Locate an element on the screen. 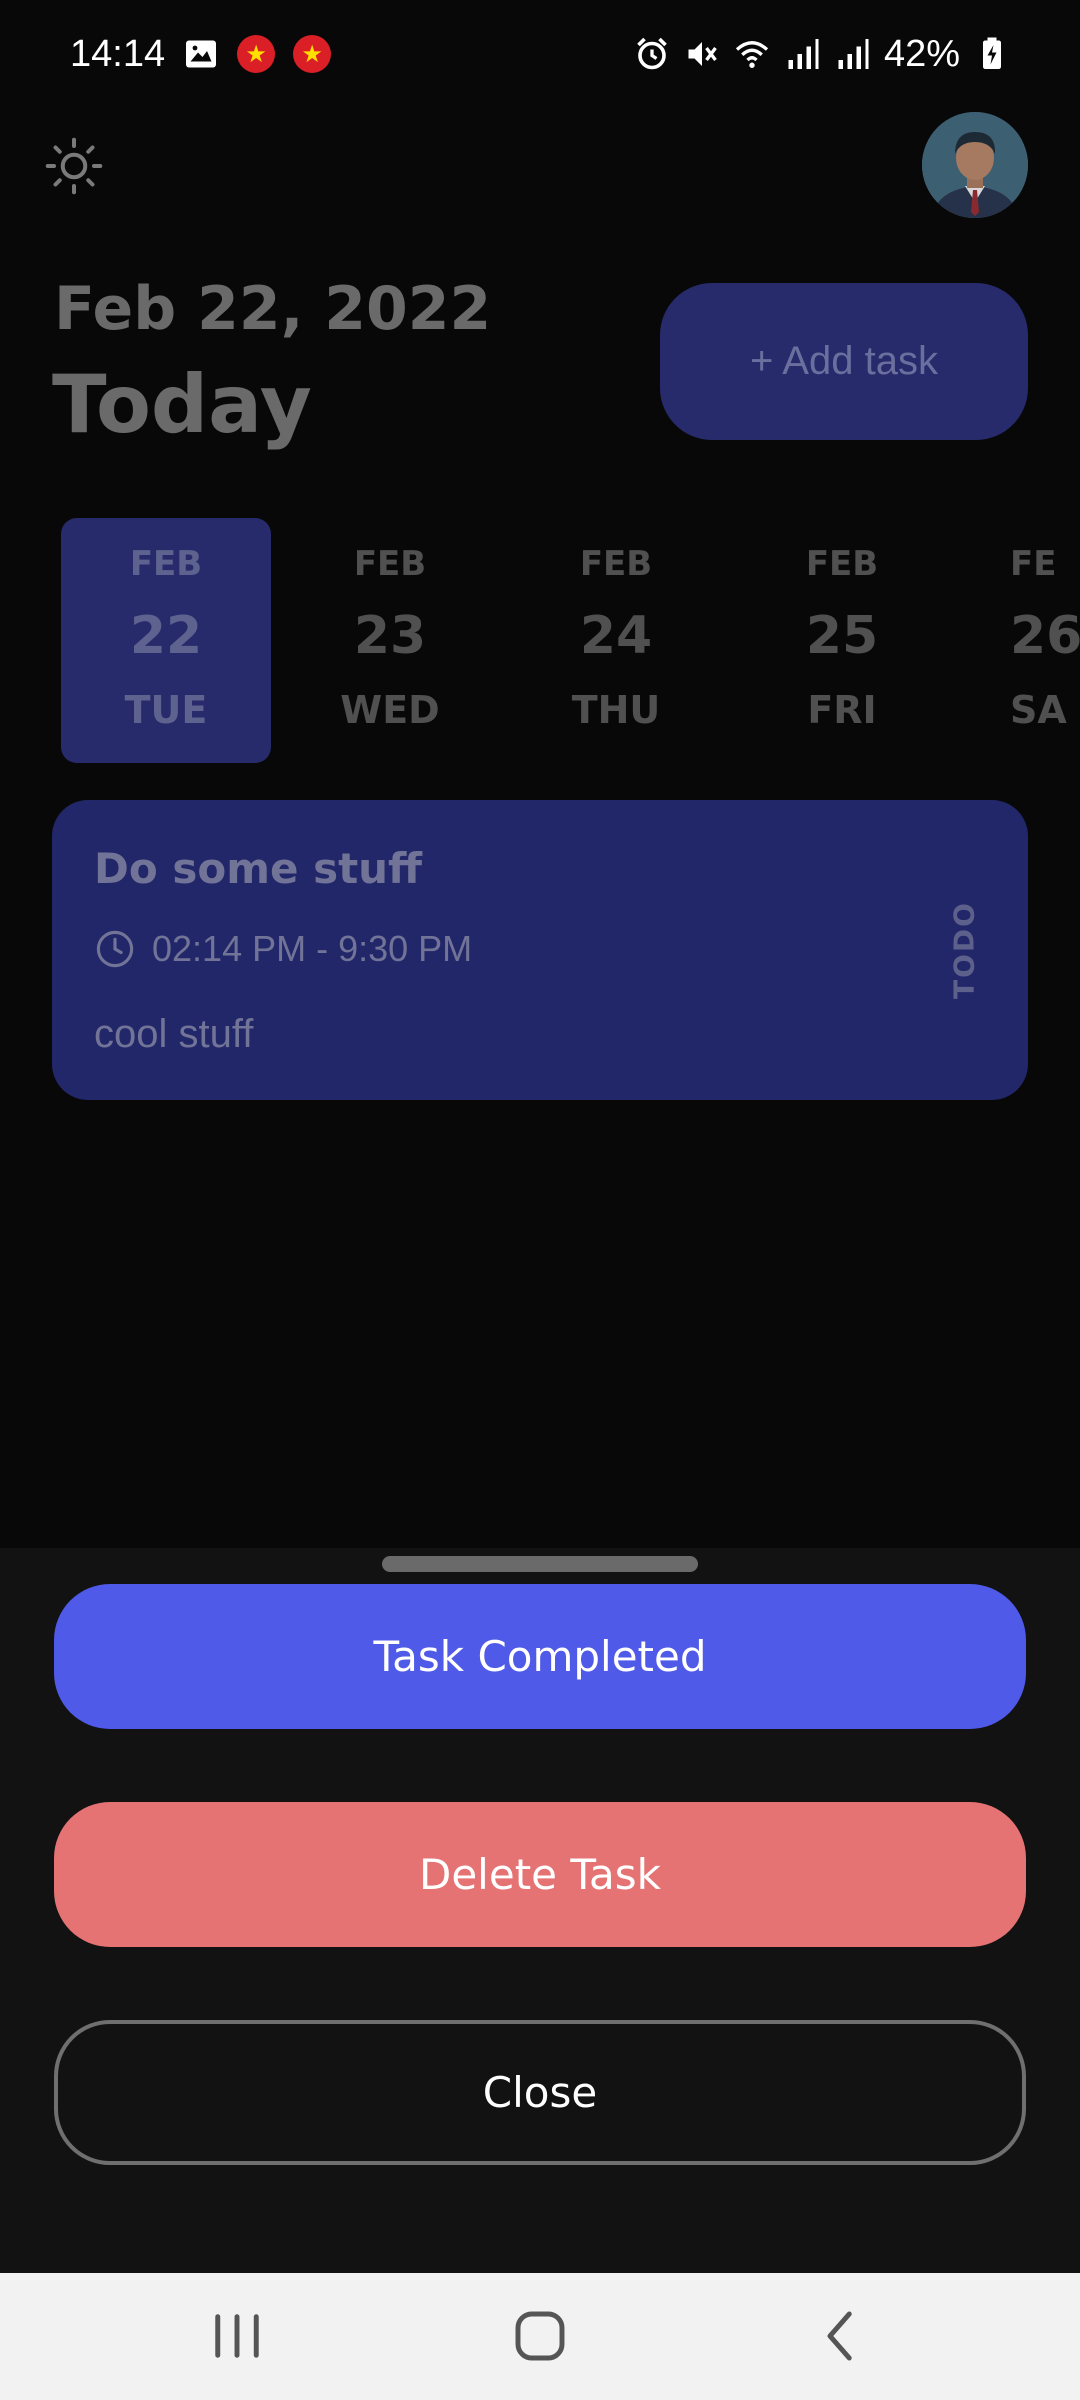 The image size is (1080, 2400). date-cell: FEB 24 THU is located at coordinates (616, 640).